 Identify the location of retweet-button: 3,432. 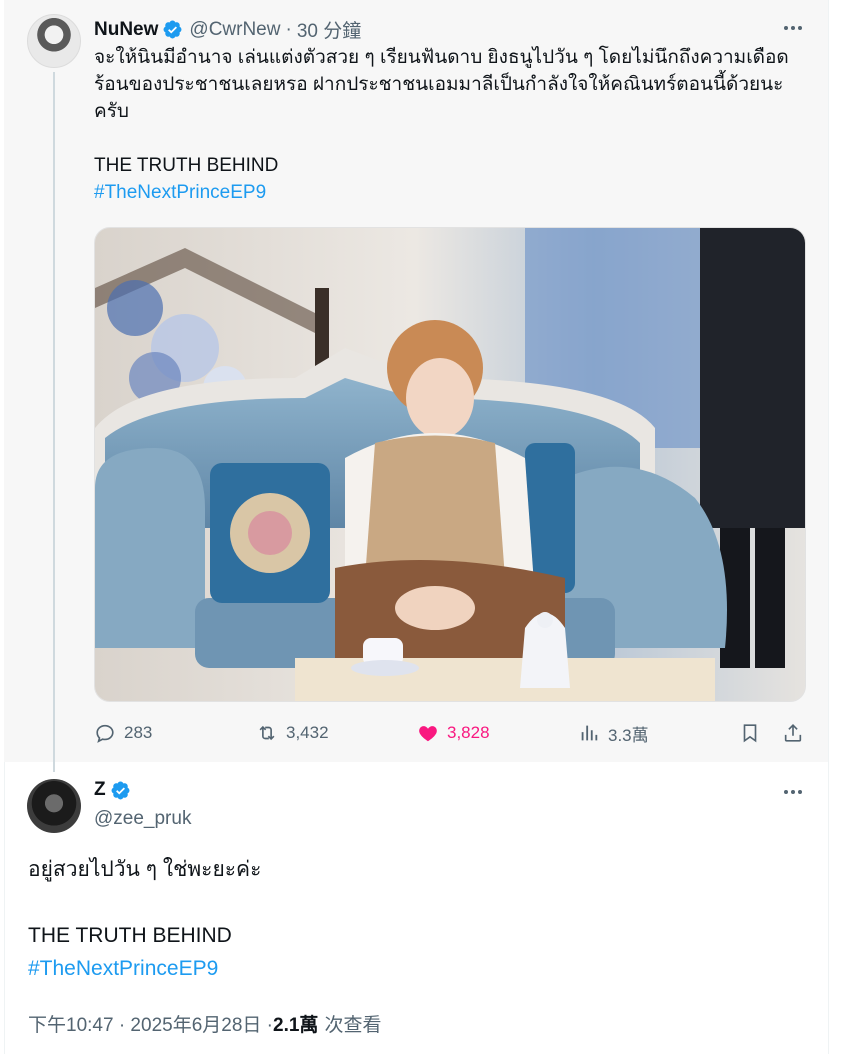
(292, 733).